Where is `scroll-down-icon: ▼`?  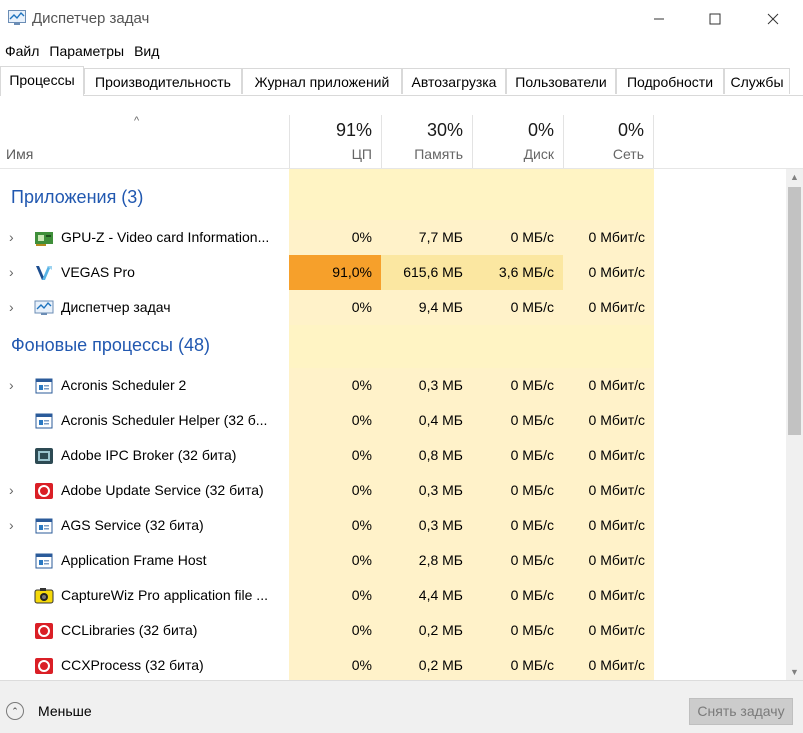 scroll-down-icon: ▼ is located at coordinates (794, 672).